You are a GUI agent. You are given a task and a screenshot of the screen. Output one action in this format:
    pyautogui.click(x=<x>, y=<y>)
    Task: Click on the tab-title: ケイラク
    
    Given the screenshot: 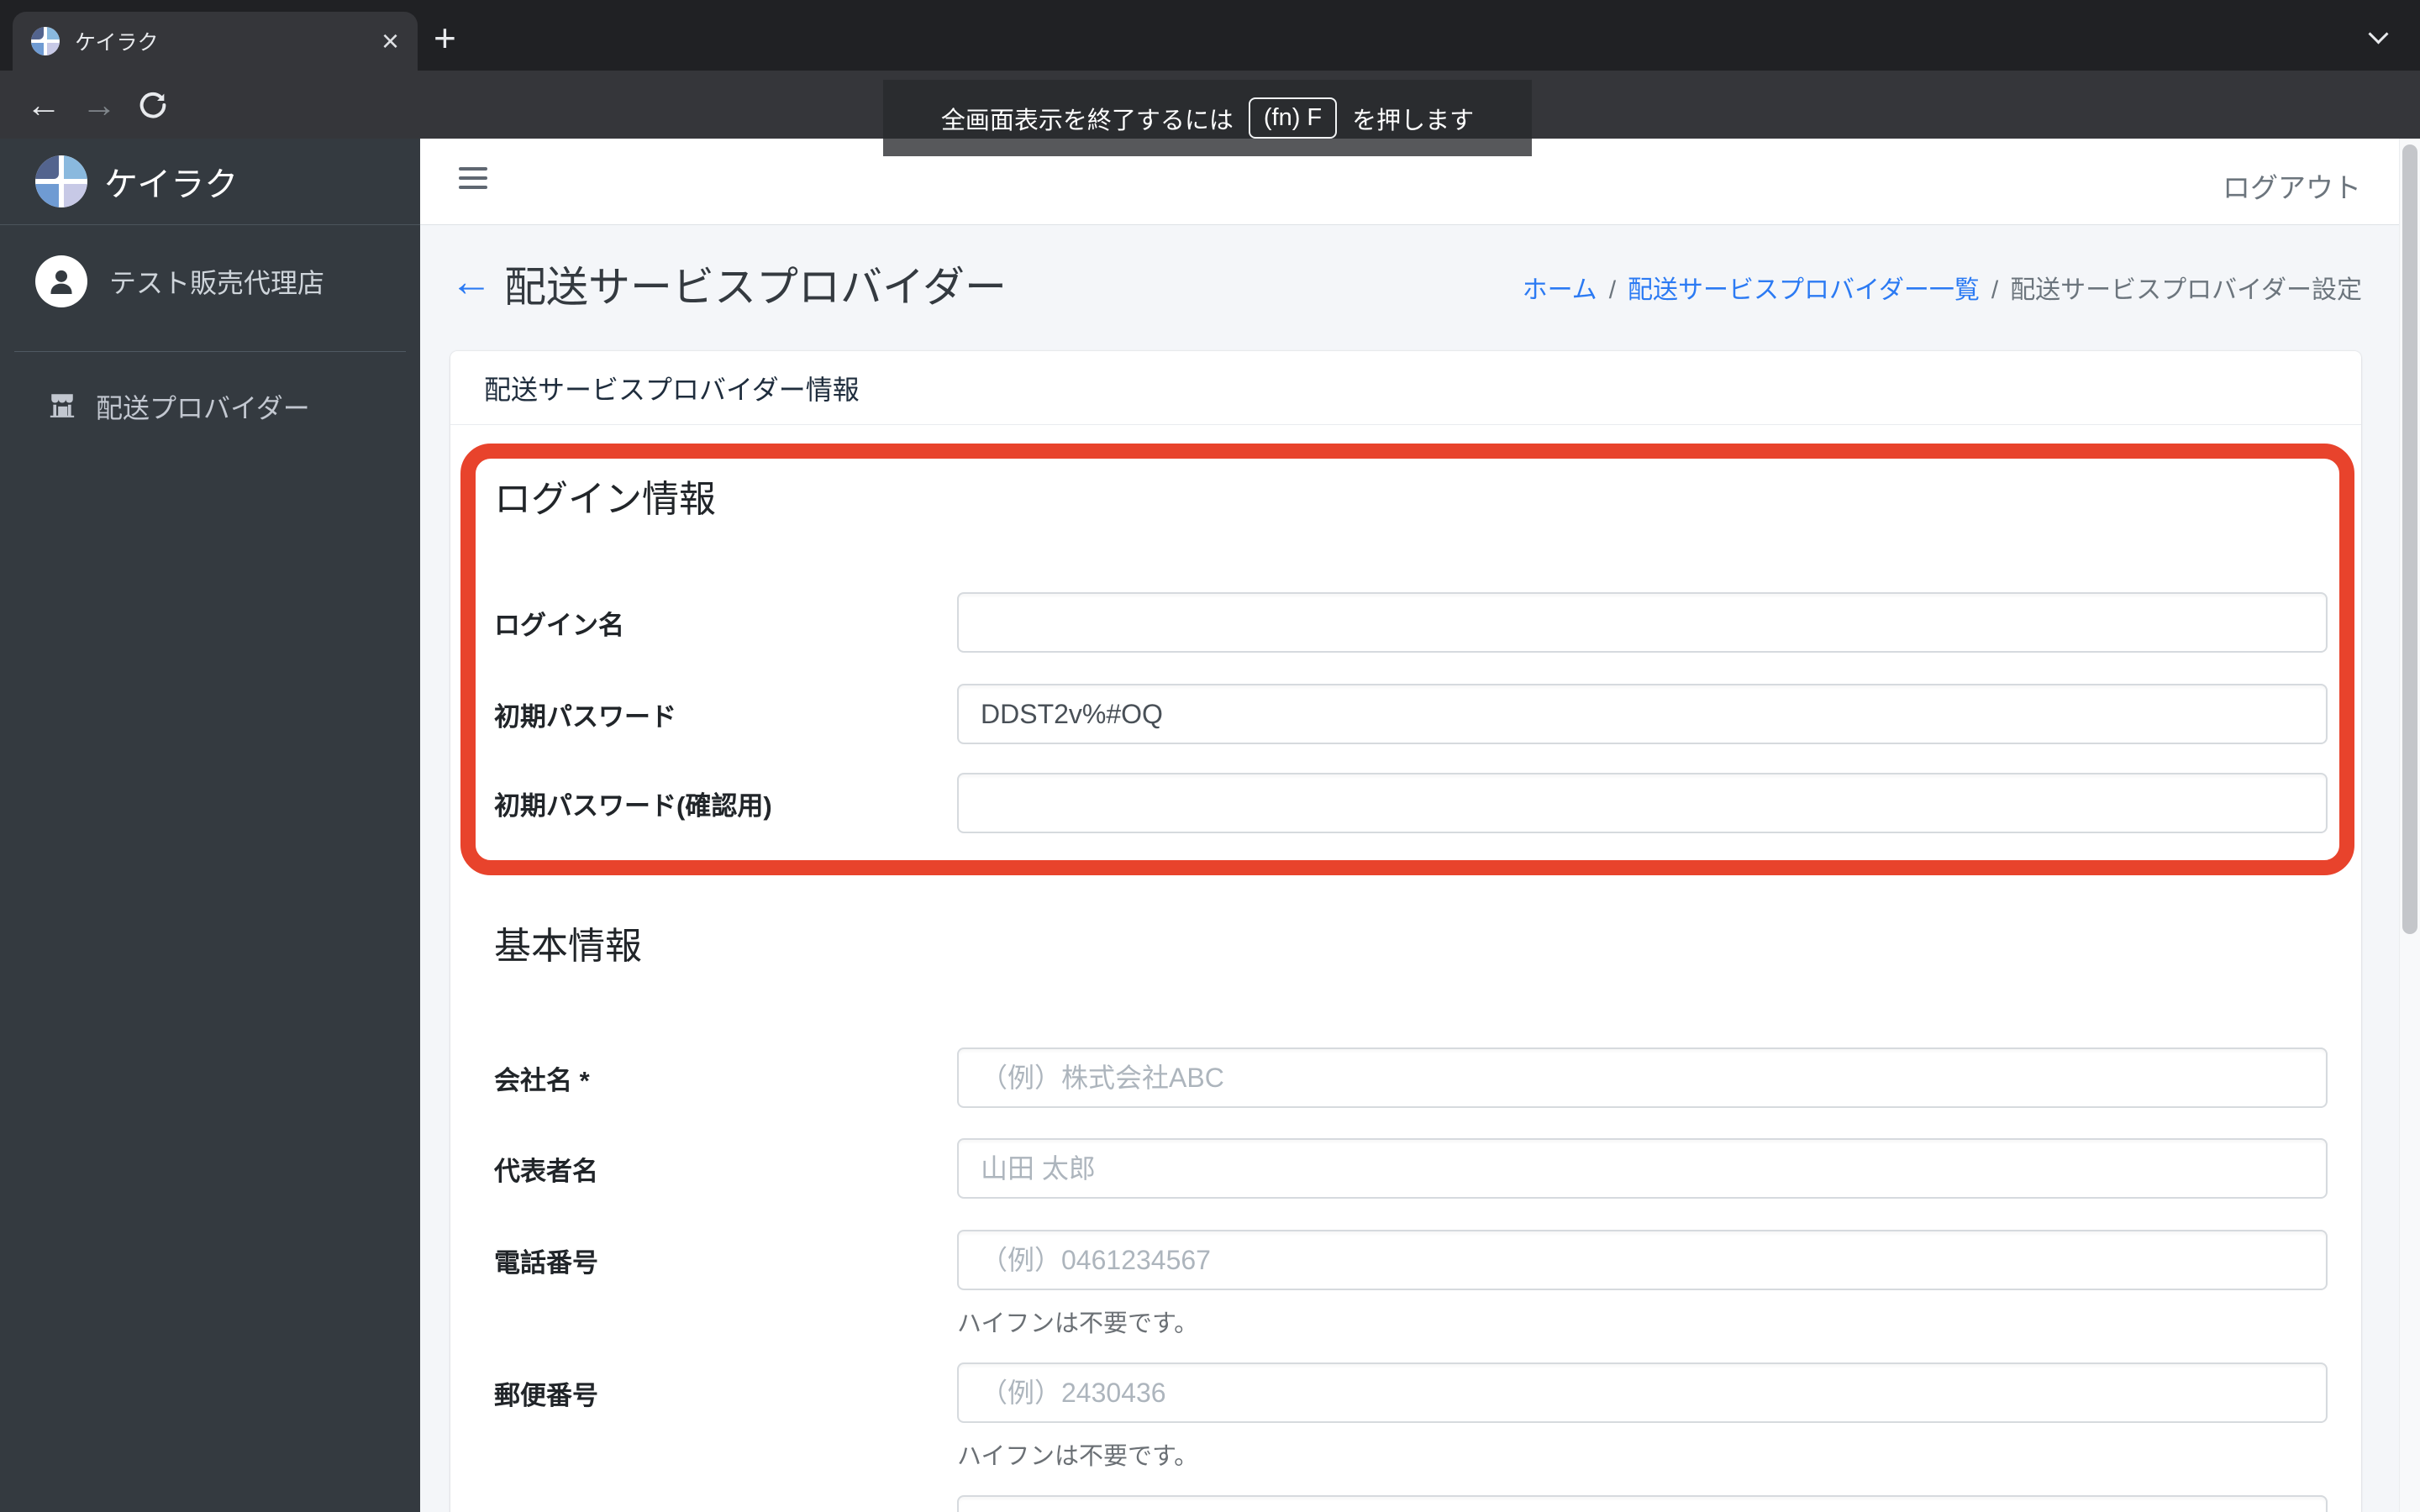 What is the action you would take?
    pyautogui.click(x=117, y=43)
    